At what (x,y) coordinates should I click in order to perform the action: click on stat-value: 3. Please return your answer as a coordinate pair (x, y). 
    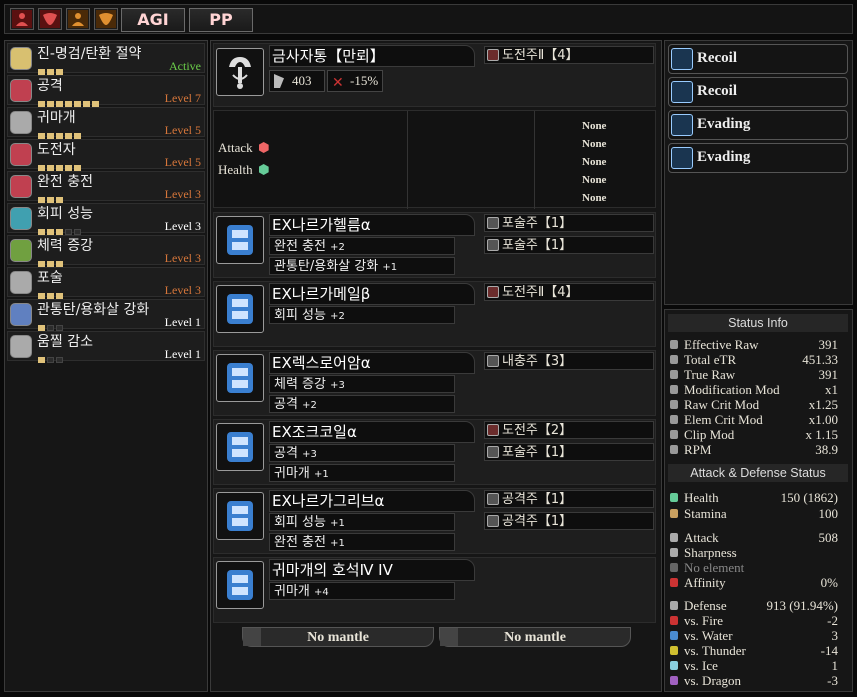
    Looking at the image, I should click on (835, 635).